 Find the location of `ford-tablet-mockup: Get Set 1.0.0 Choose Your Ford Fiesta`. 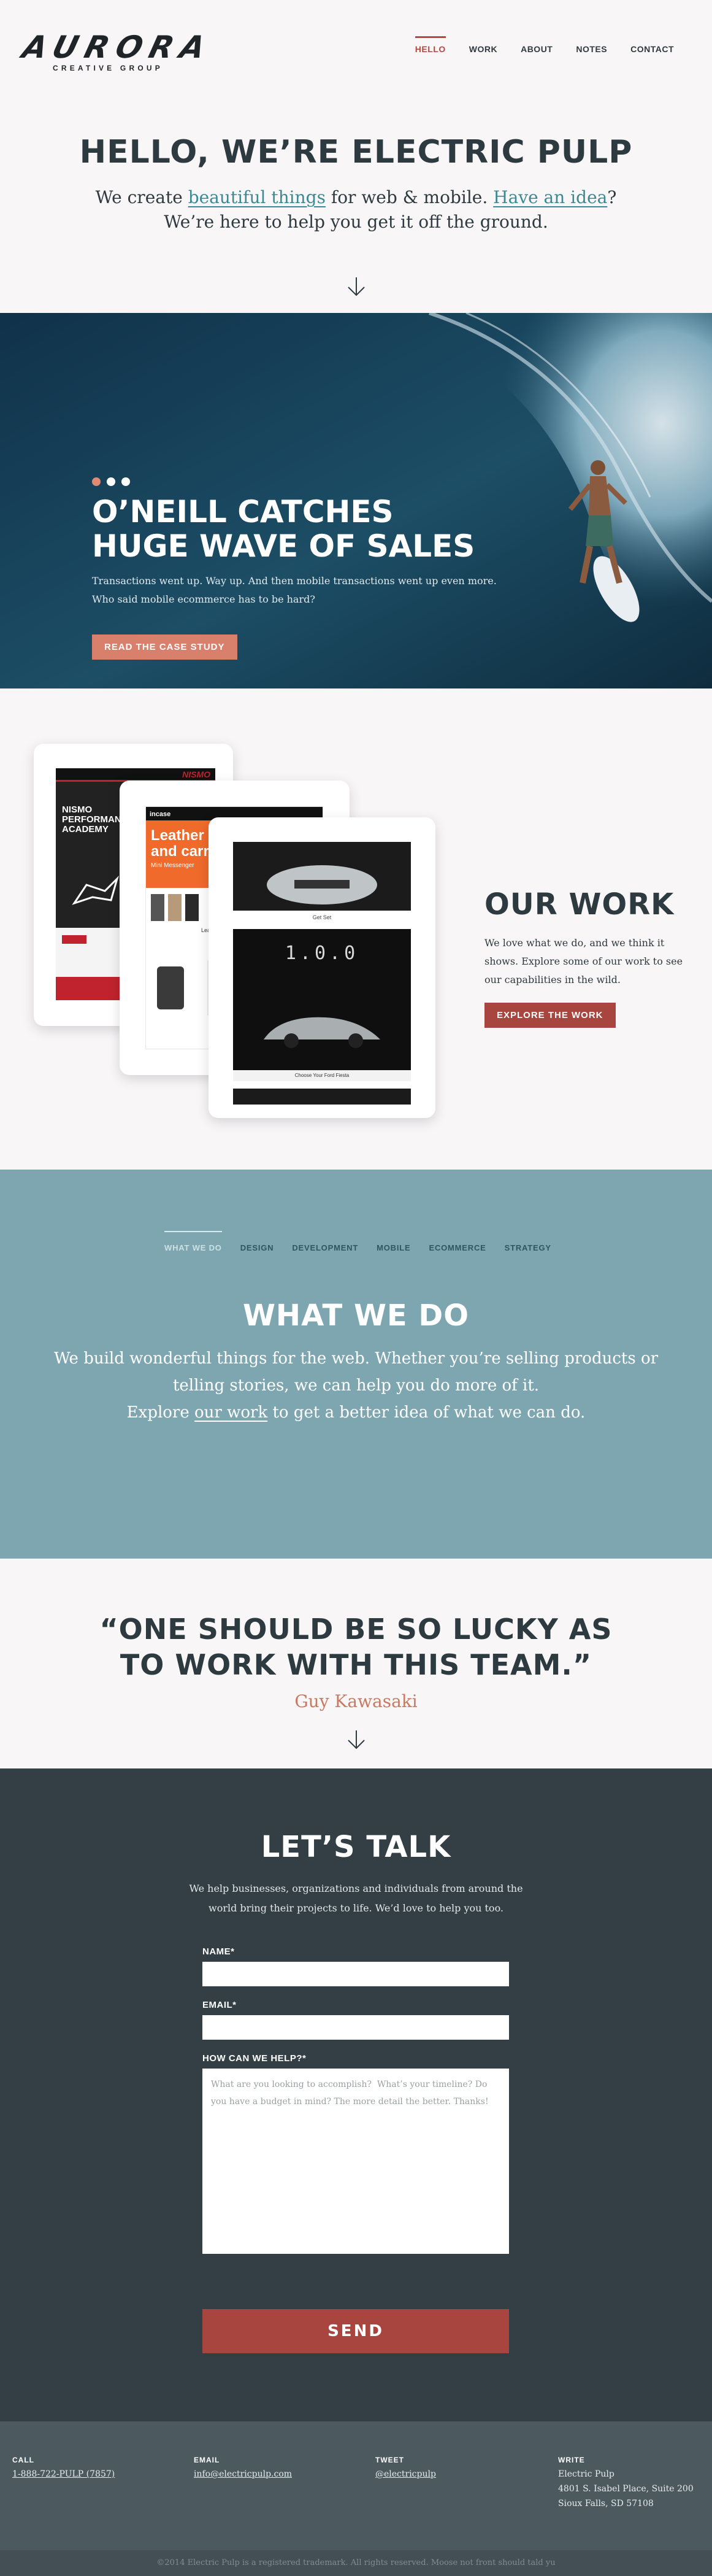

ford-tablet-mockup: Get Set 1.0.0 Choose Your Ford Fiesta is located at coordinates (322, 967).